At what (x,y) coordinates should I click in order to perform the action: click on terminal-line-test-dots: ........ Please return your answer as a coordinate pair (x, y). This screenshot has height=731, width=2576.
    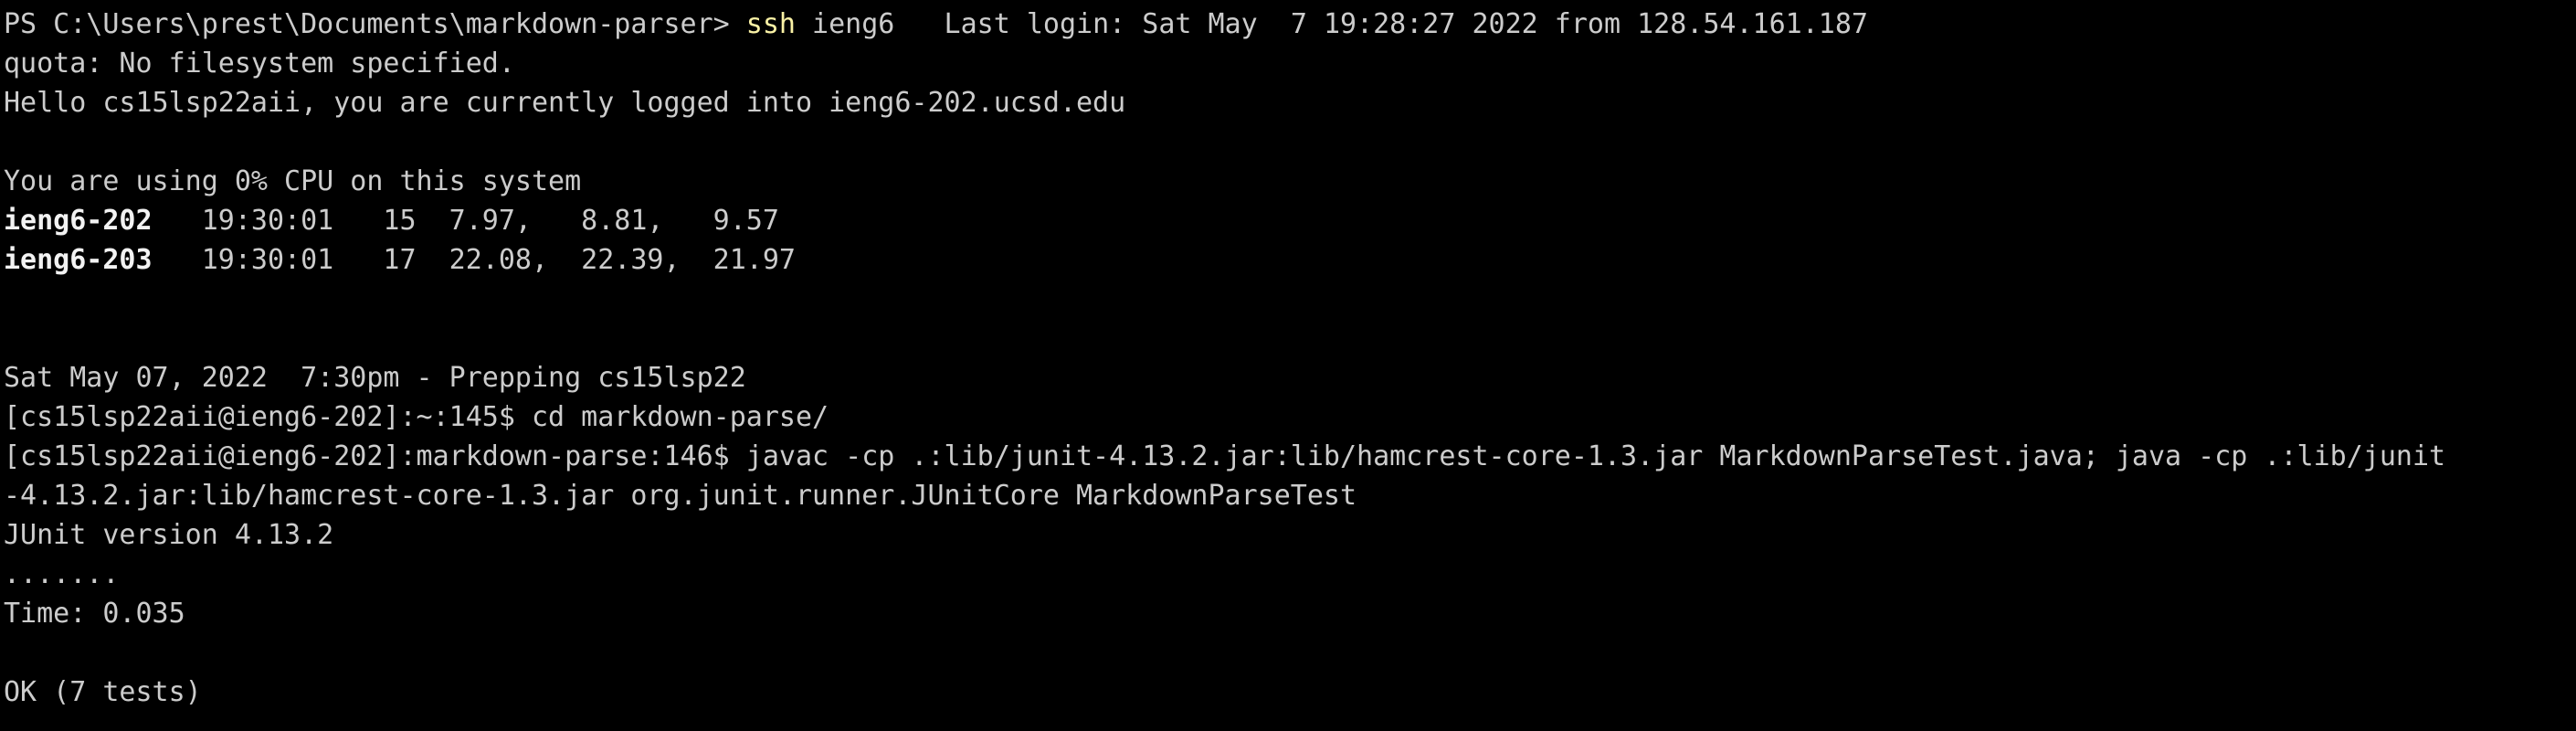
    Looking at the image, I should click on (62, 574).